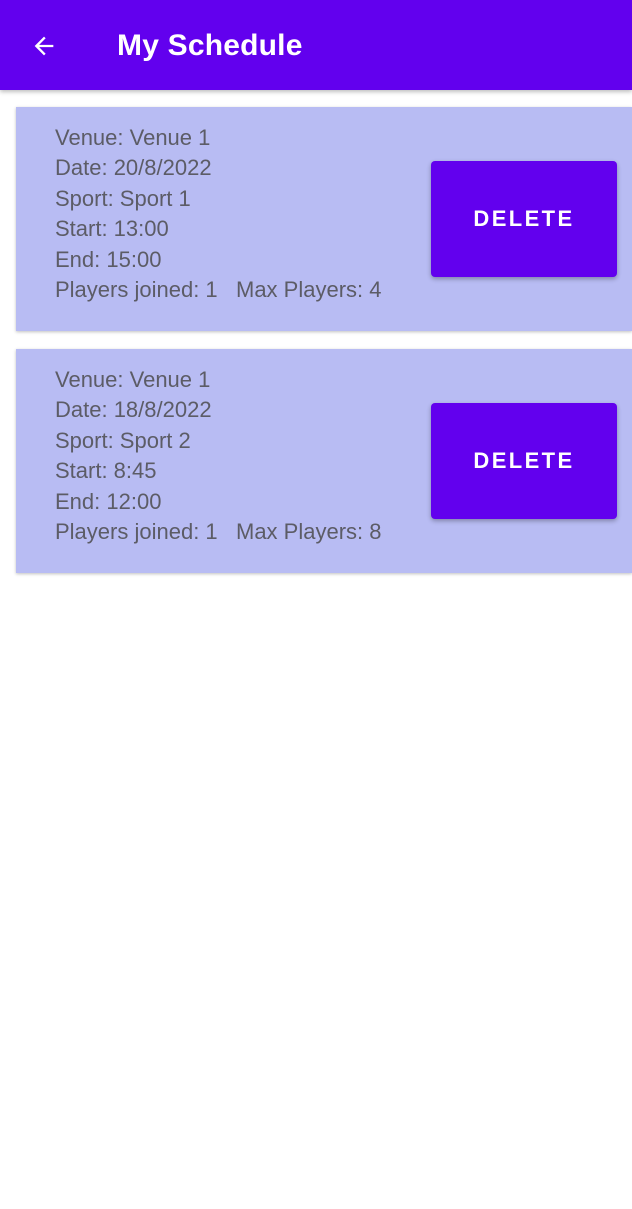 The height and width of the screenshot is (1209, 632). Describe the element at coordinates (210, 45) in the screenshot. I see `page-title: My Schedule` at that location.